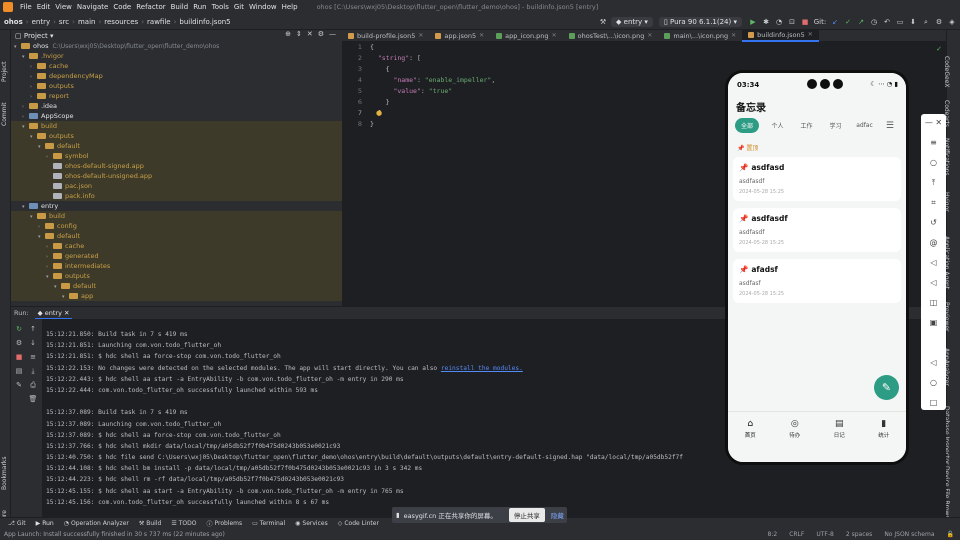  What do you see at coordinates (176, 116) in the screenshot?
I see `tree-item: › AppScope` at bounding box center [176, 116].